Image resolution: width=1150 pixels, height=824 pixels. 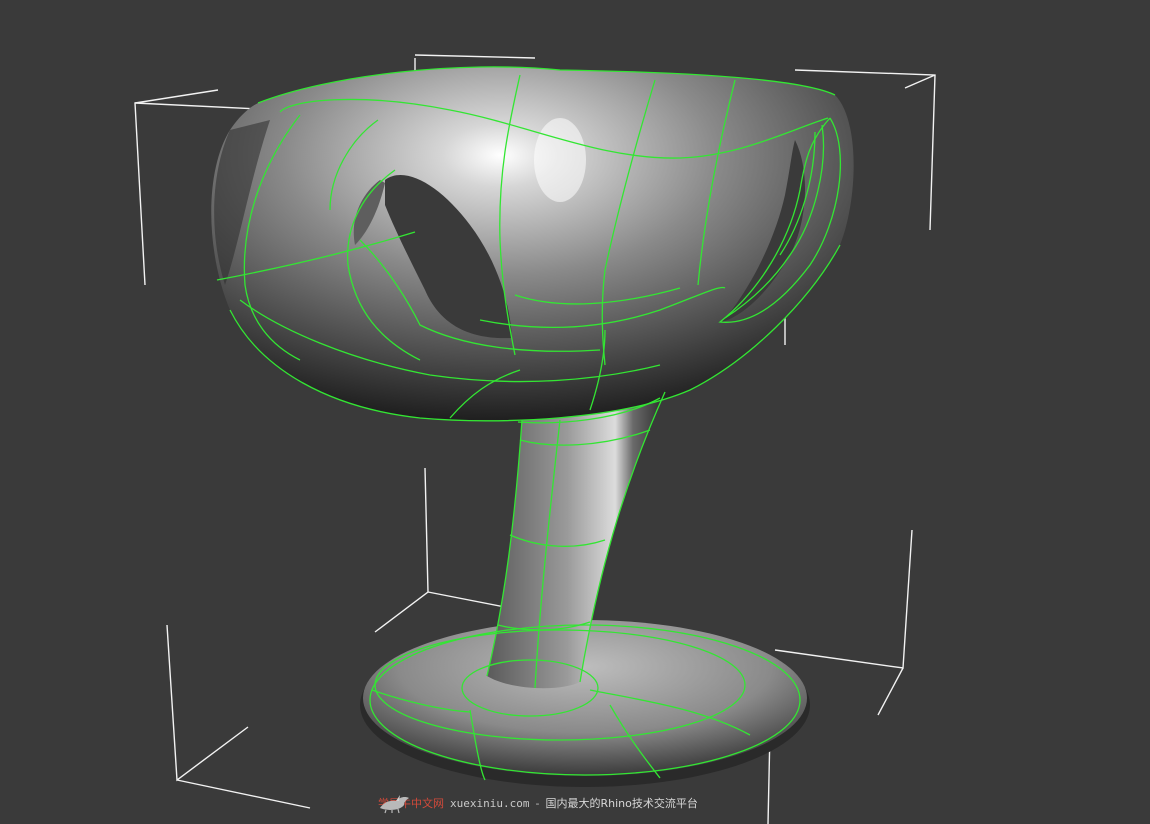 I want to click on bbox-corner-front-bottom-left, so click(x=207, y=703).